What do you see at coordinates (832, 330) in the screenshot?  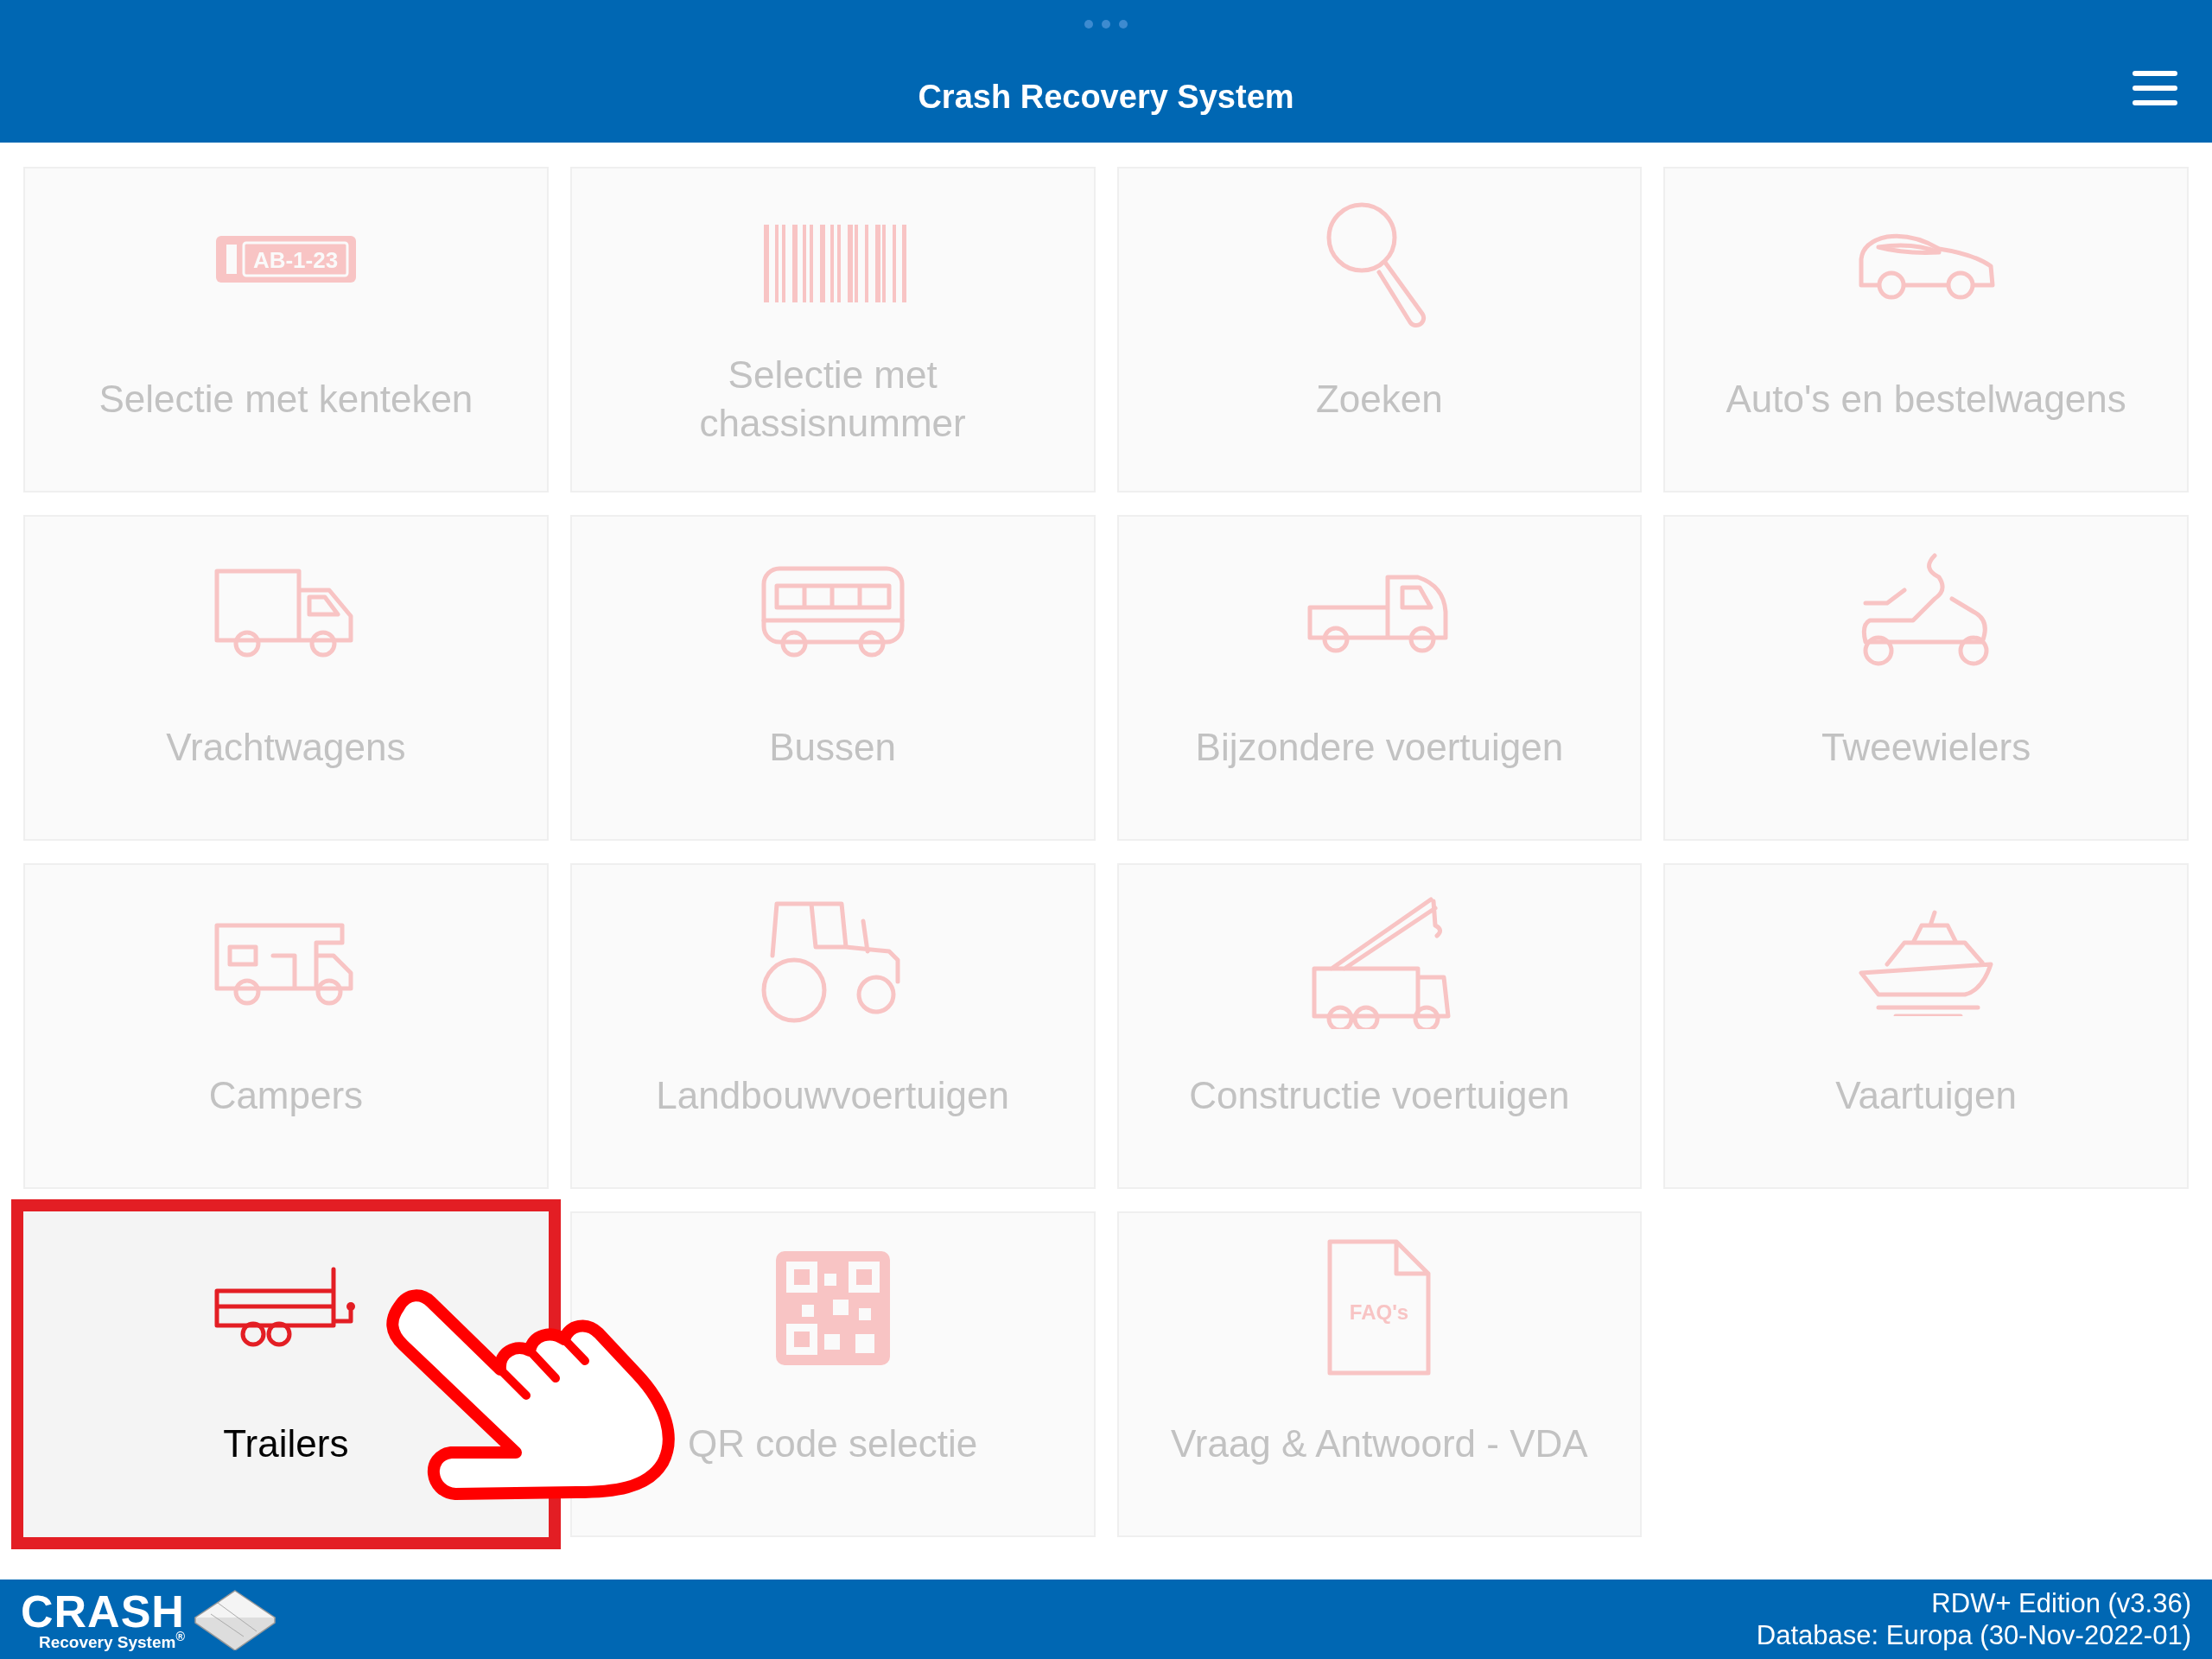 I see `menu-tile: Selectie met chassisnummer` at bounding box center [832, 330].